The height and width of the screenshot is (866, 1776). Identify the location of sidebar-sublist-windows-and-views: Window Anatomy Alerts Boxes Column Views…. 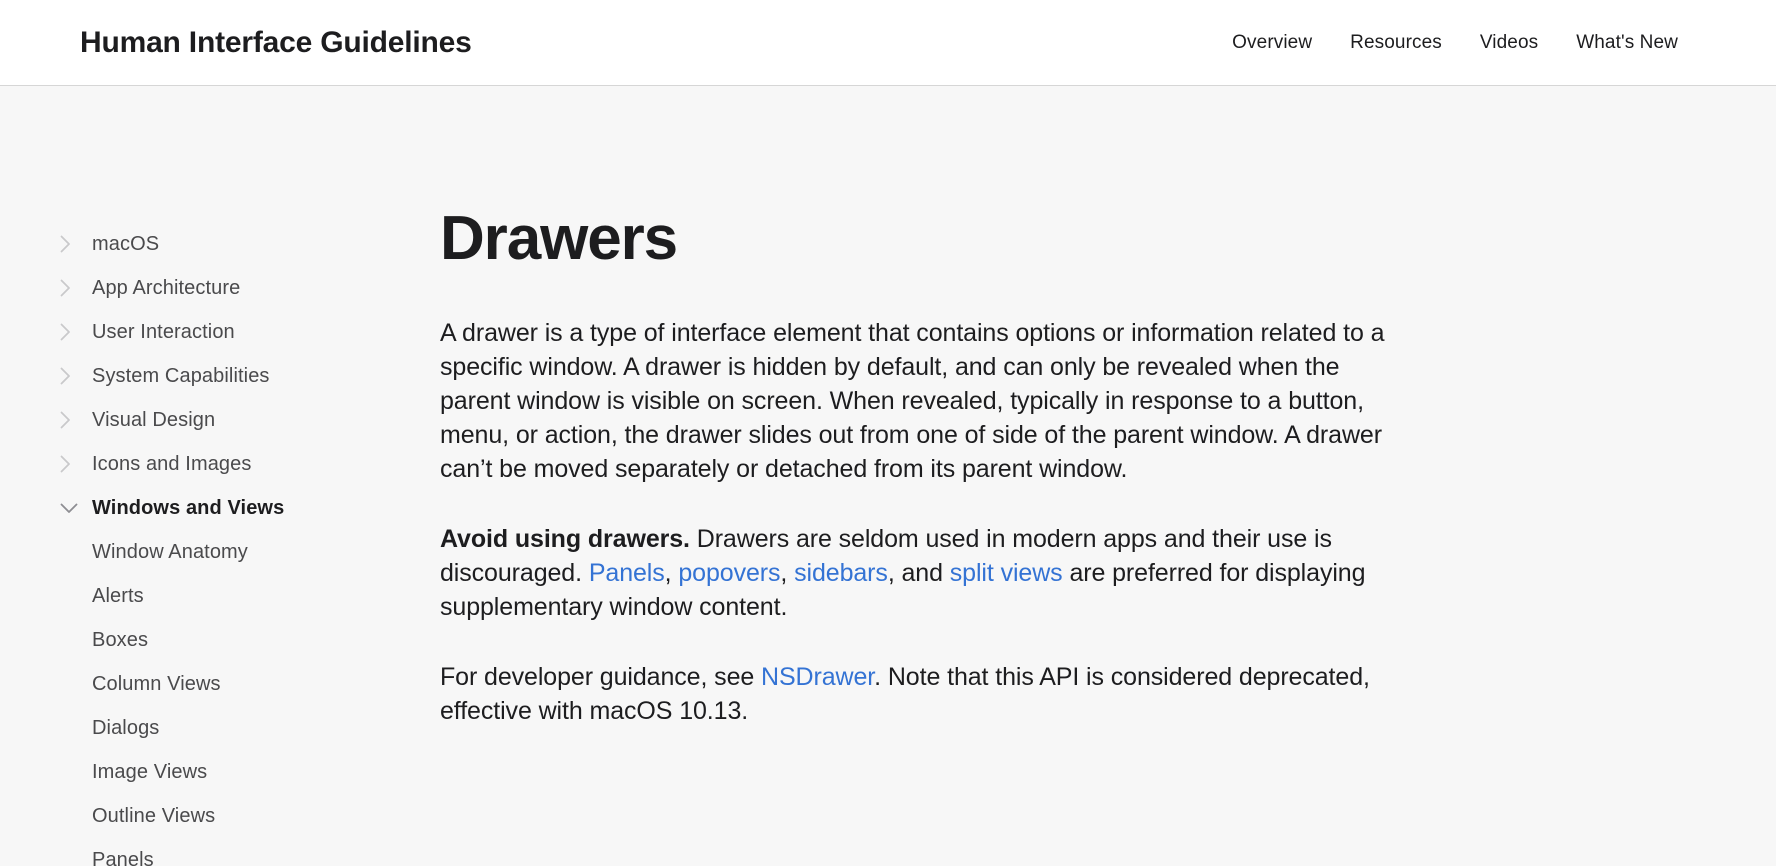
(250, 698).